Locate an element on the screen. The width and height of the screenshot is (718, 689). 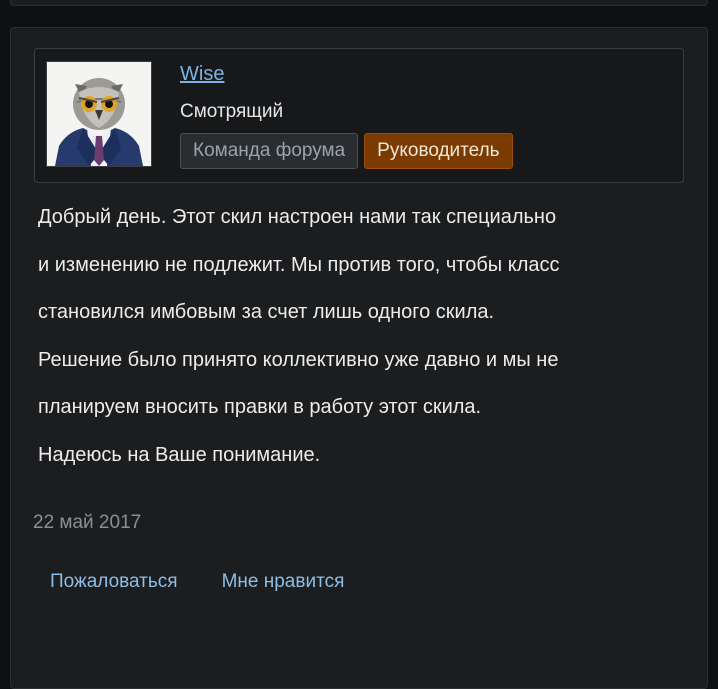
badge-leader: Руководитель is located at coordinates (438, 151).